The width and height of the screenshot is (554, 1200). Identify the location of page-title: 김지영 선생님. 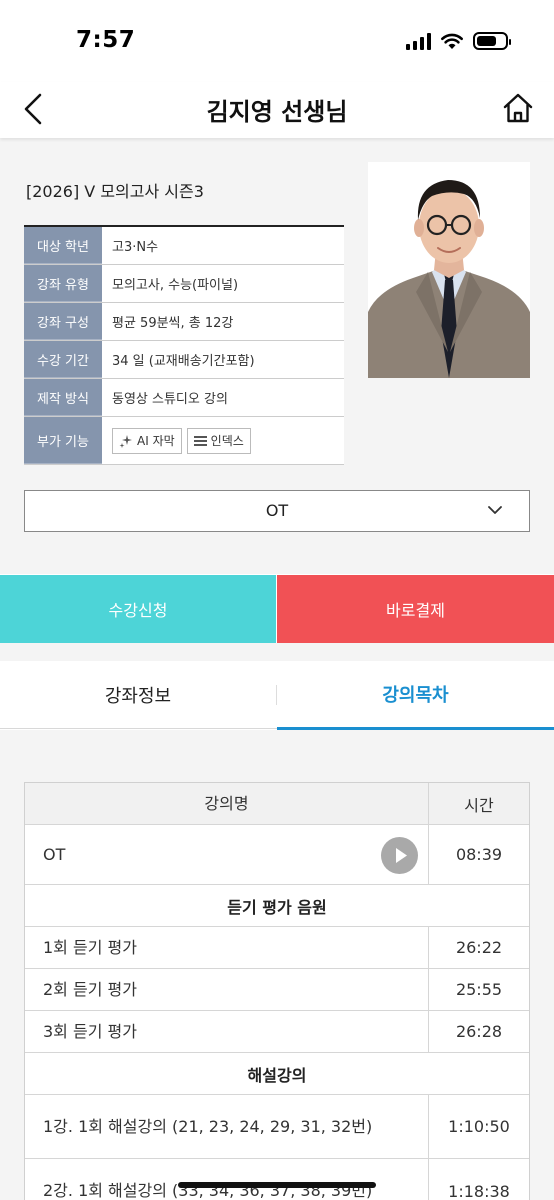
(277, 112).